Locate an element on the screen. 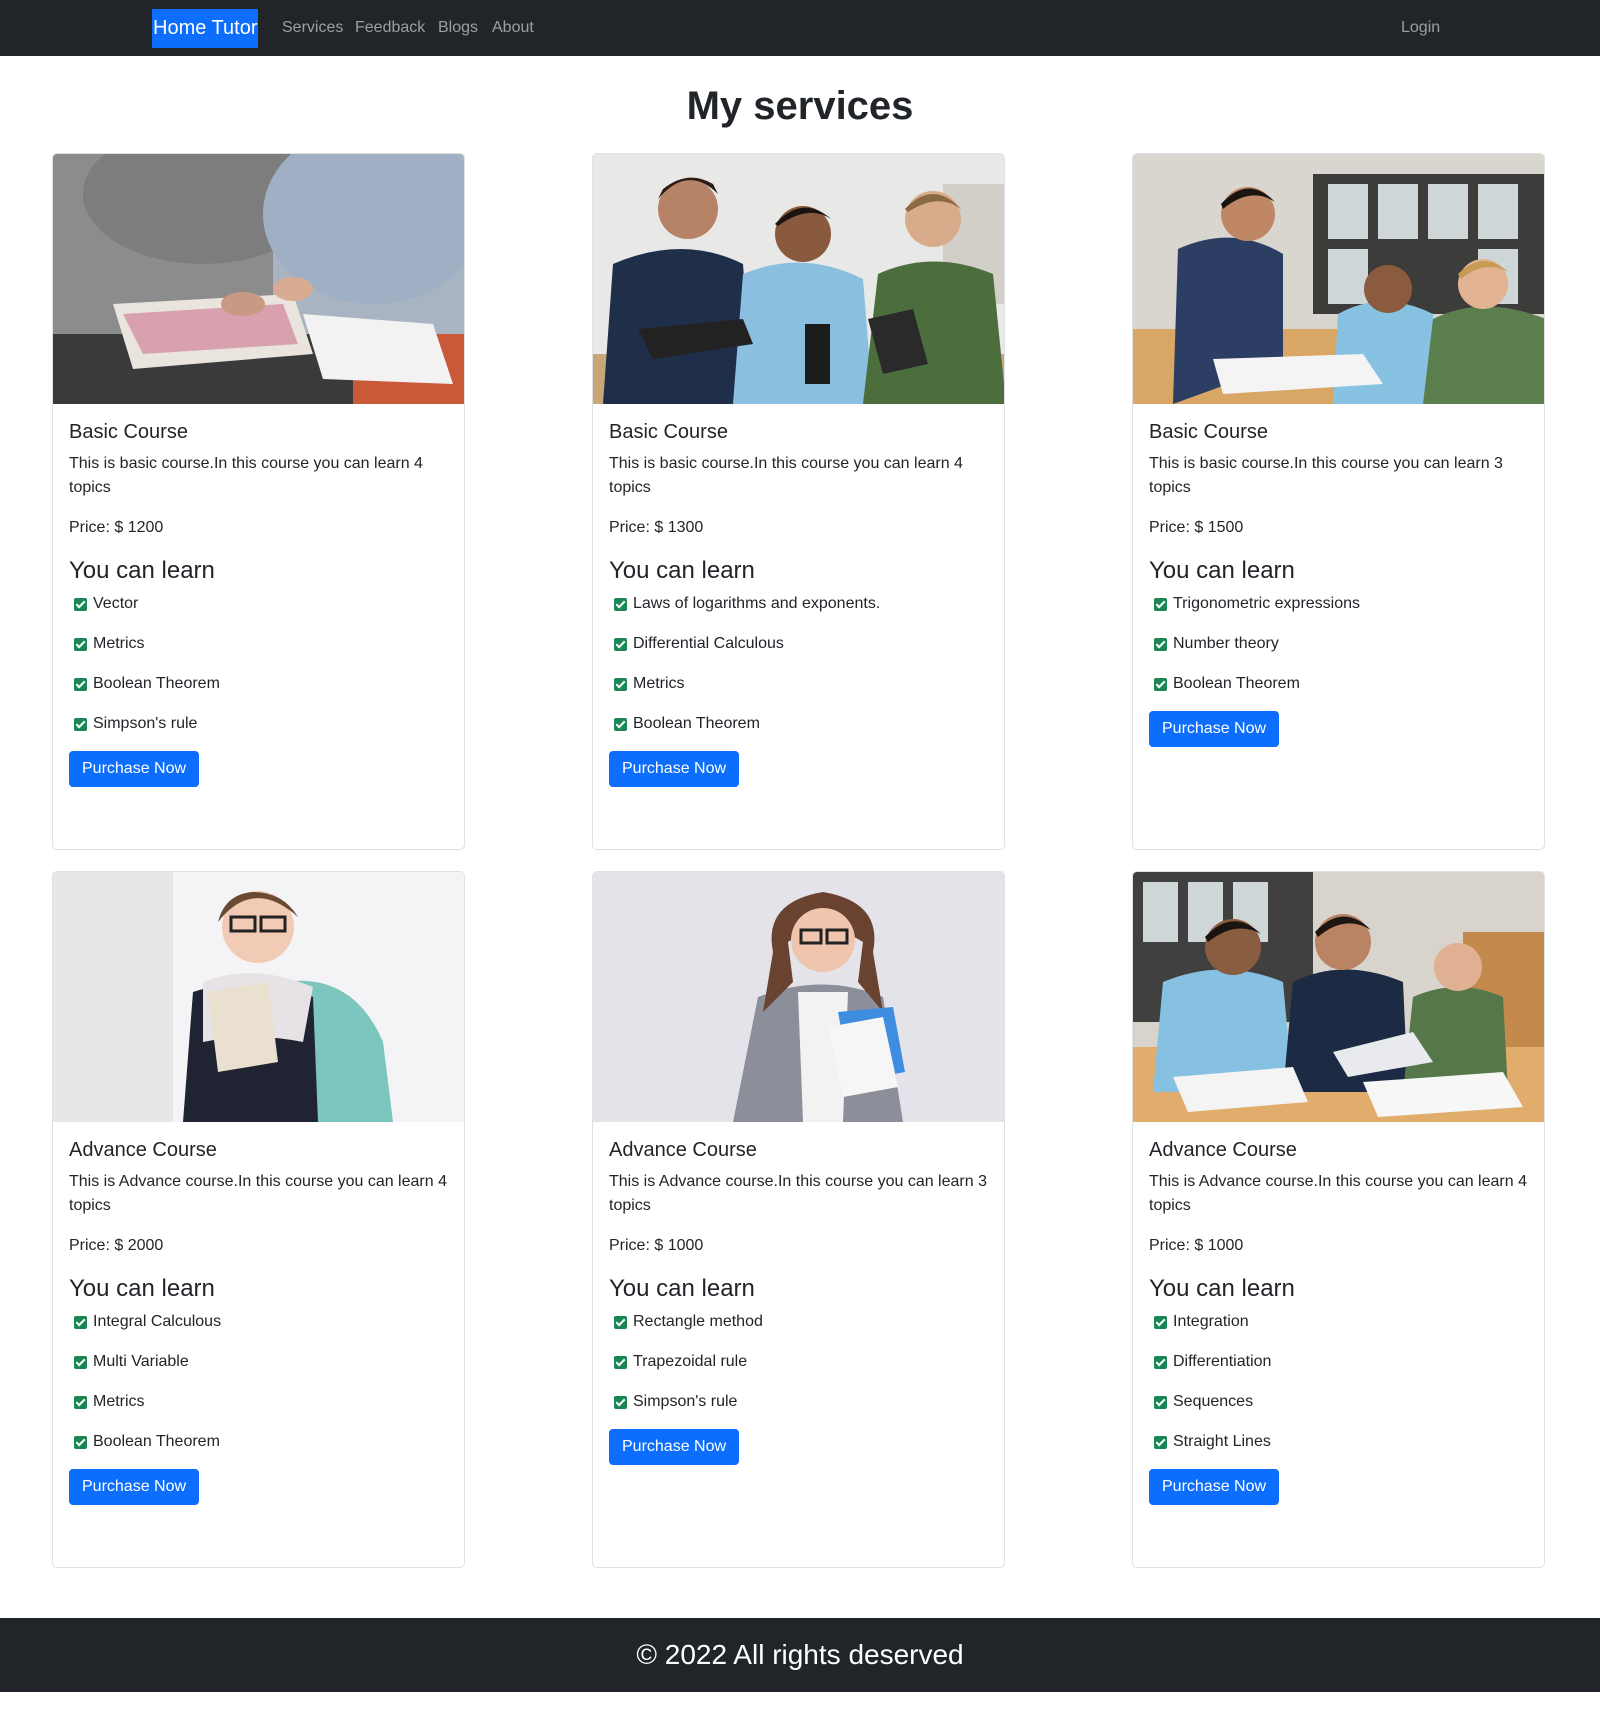 This screenshot has height=1710, width=1600. topic-label: Differentiation is located at coordinates (1222, 1361).